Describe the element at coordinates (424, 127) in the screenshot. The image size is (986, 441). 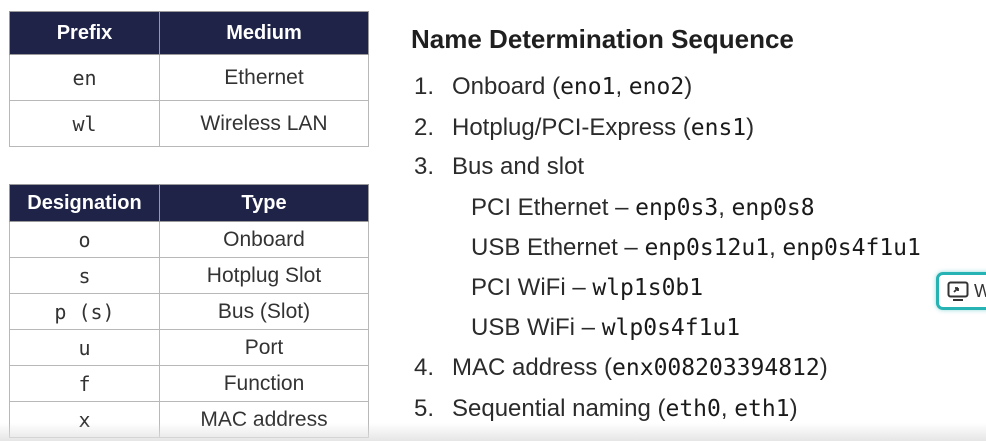
I see `sequence-item-number: 2.` at that location.